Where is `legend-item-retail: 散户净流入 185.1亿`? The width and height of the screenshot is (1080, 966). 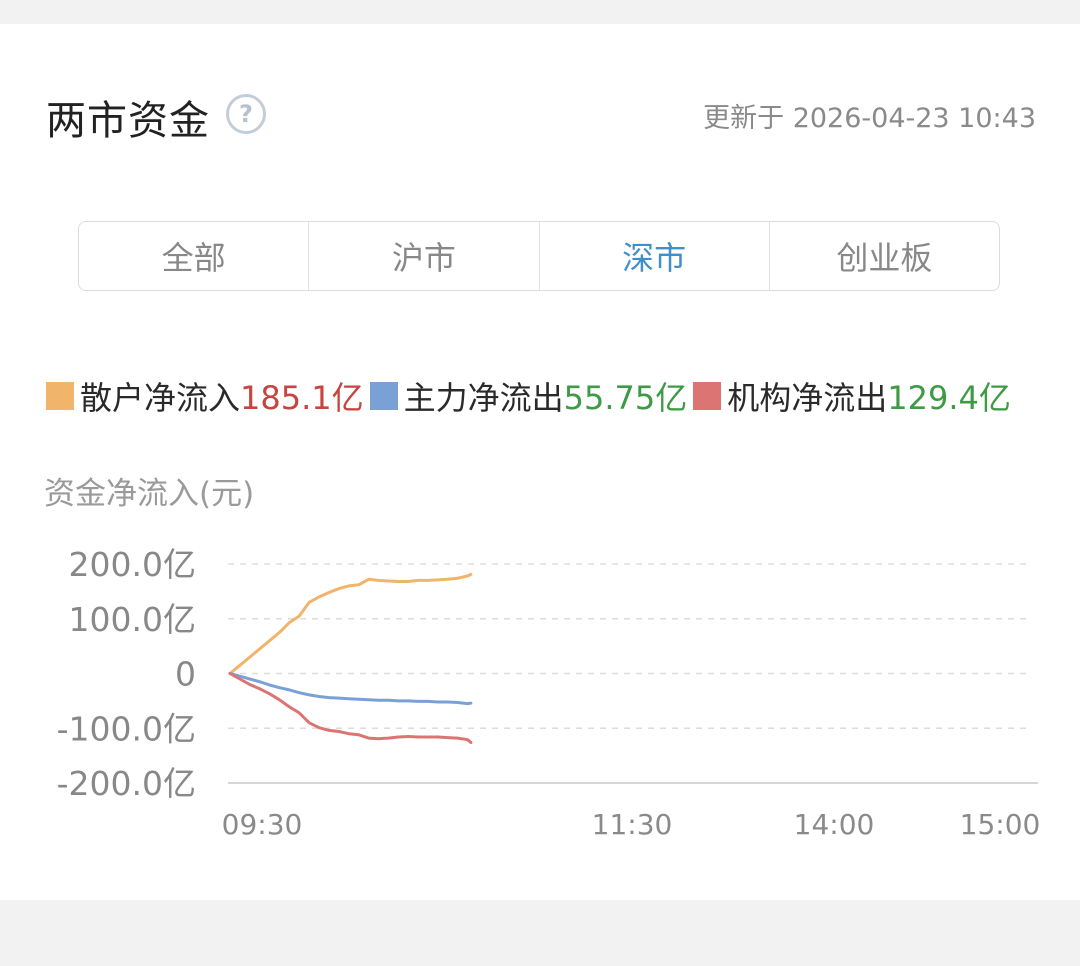
legend-item-retail: 散户净流入 185.1亿 is located at coordinates (205, 396).